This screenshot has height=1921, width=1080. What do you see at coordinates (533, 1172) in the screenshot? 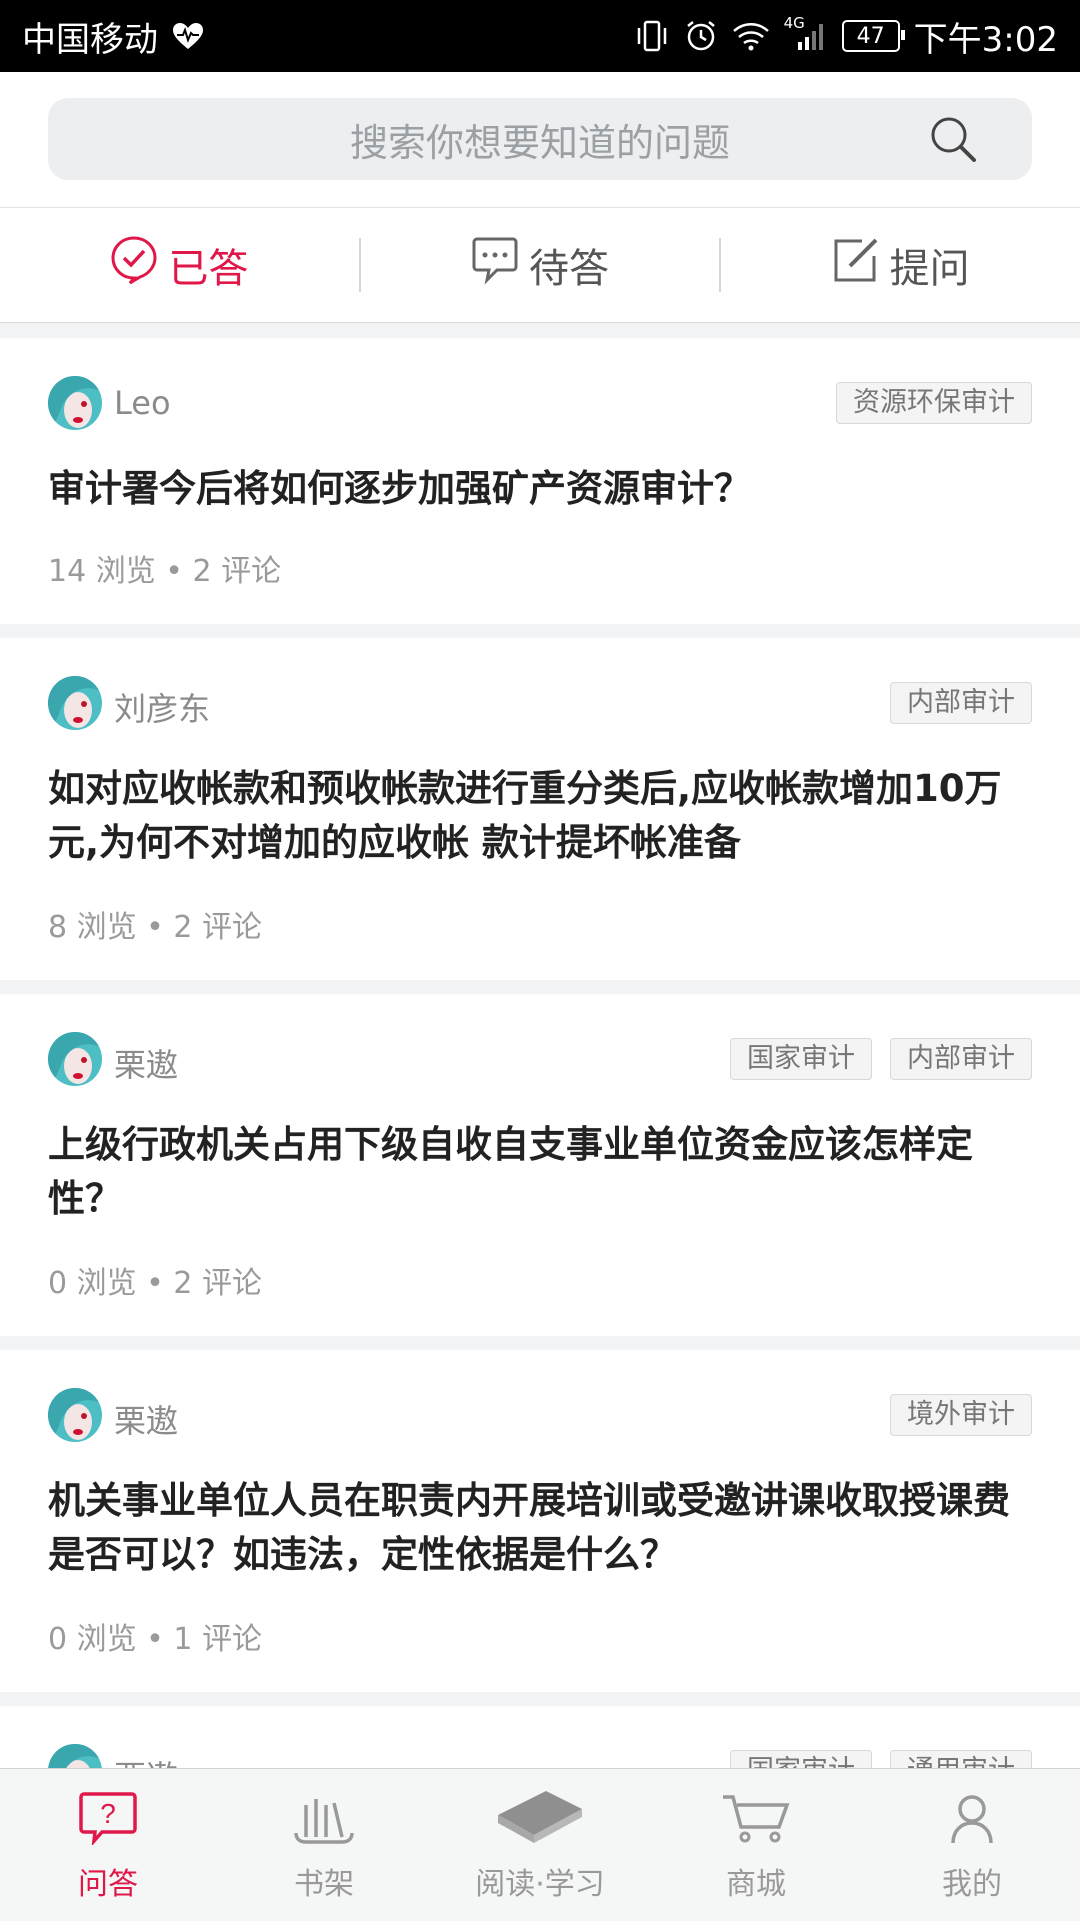
I see `question-title: 上级行政机关占用下级自收自支事业单位资金应该怎样定性？` at bounding box center [533, 1172].